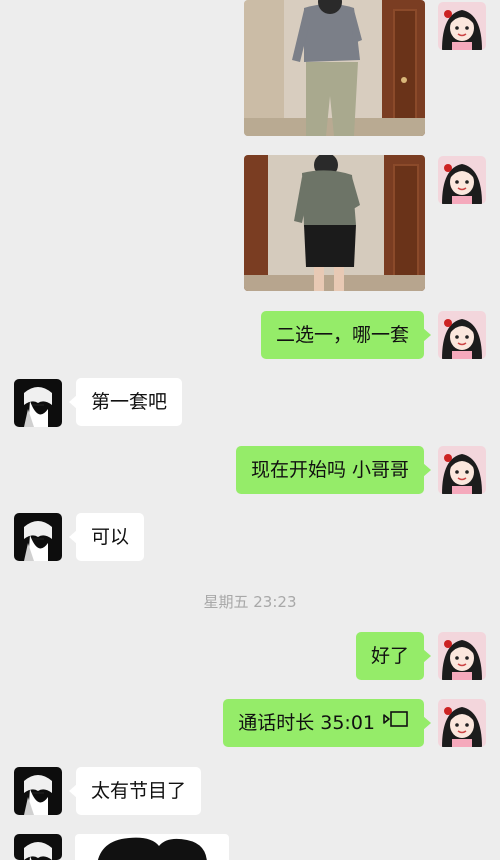 The image size is (500, 860). I want to click on call-duration-text: 通话时长 35:01, so click(306, 723).